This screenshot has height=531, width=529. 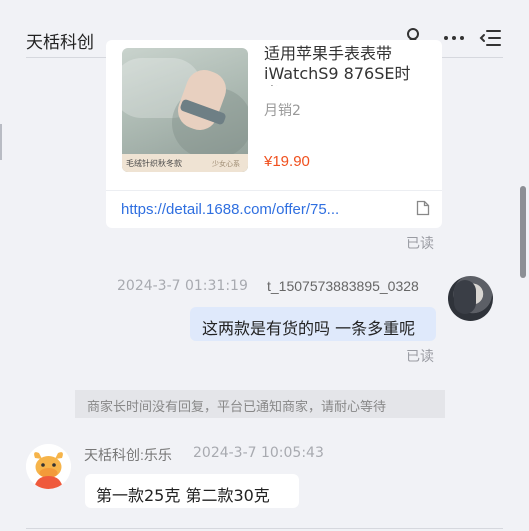 I want to click on thumbnail-caption-right: 少女心系, so click(x=226, y=164).